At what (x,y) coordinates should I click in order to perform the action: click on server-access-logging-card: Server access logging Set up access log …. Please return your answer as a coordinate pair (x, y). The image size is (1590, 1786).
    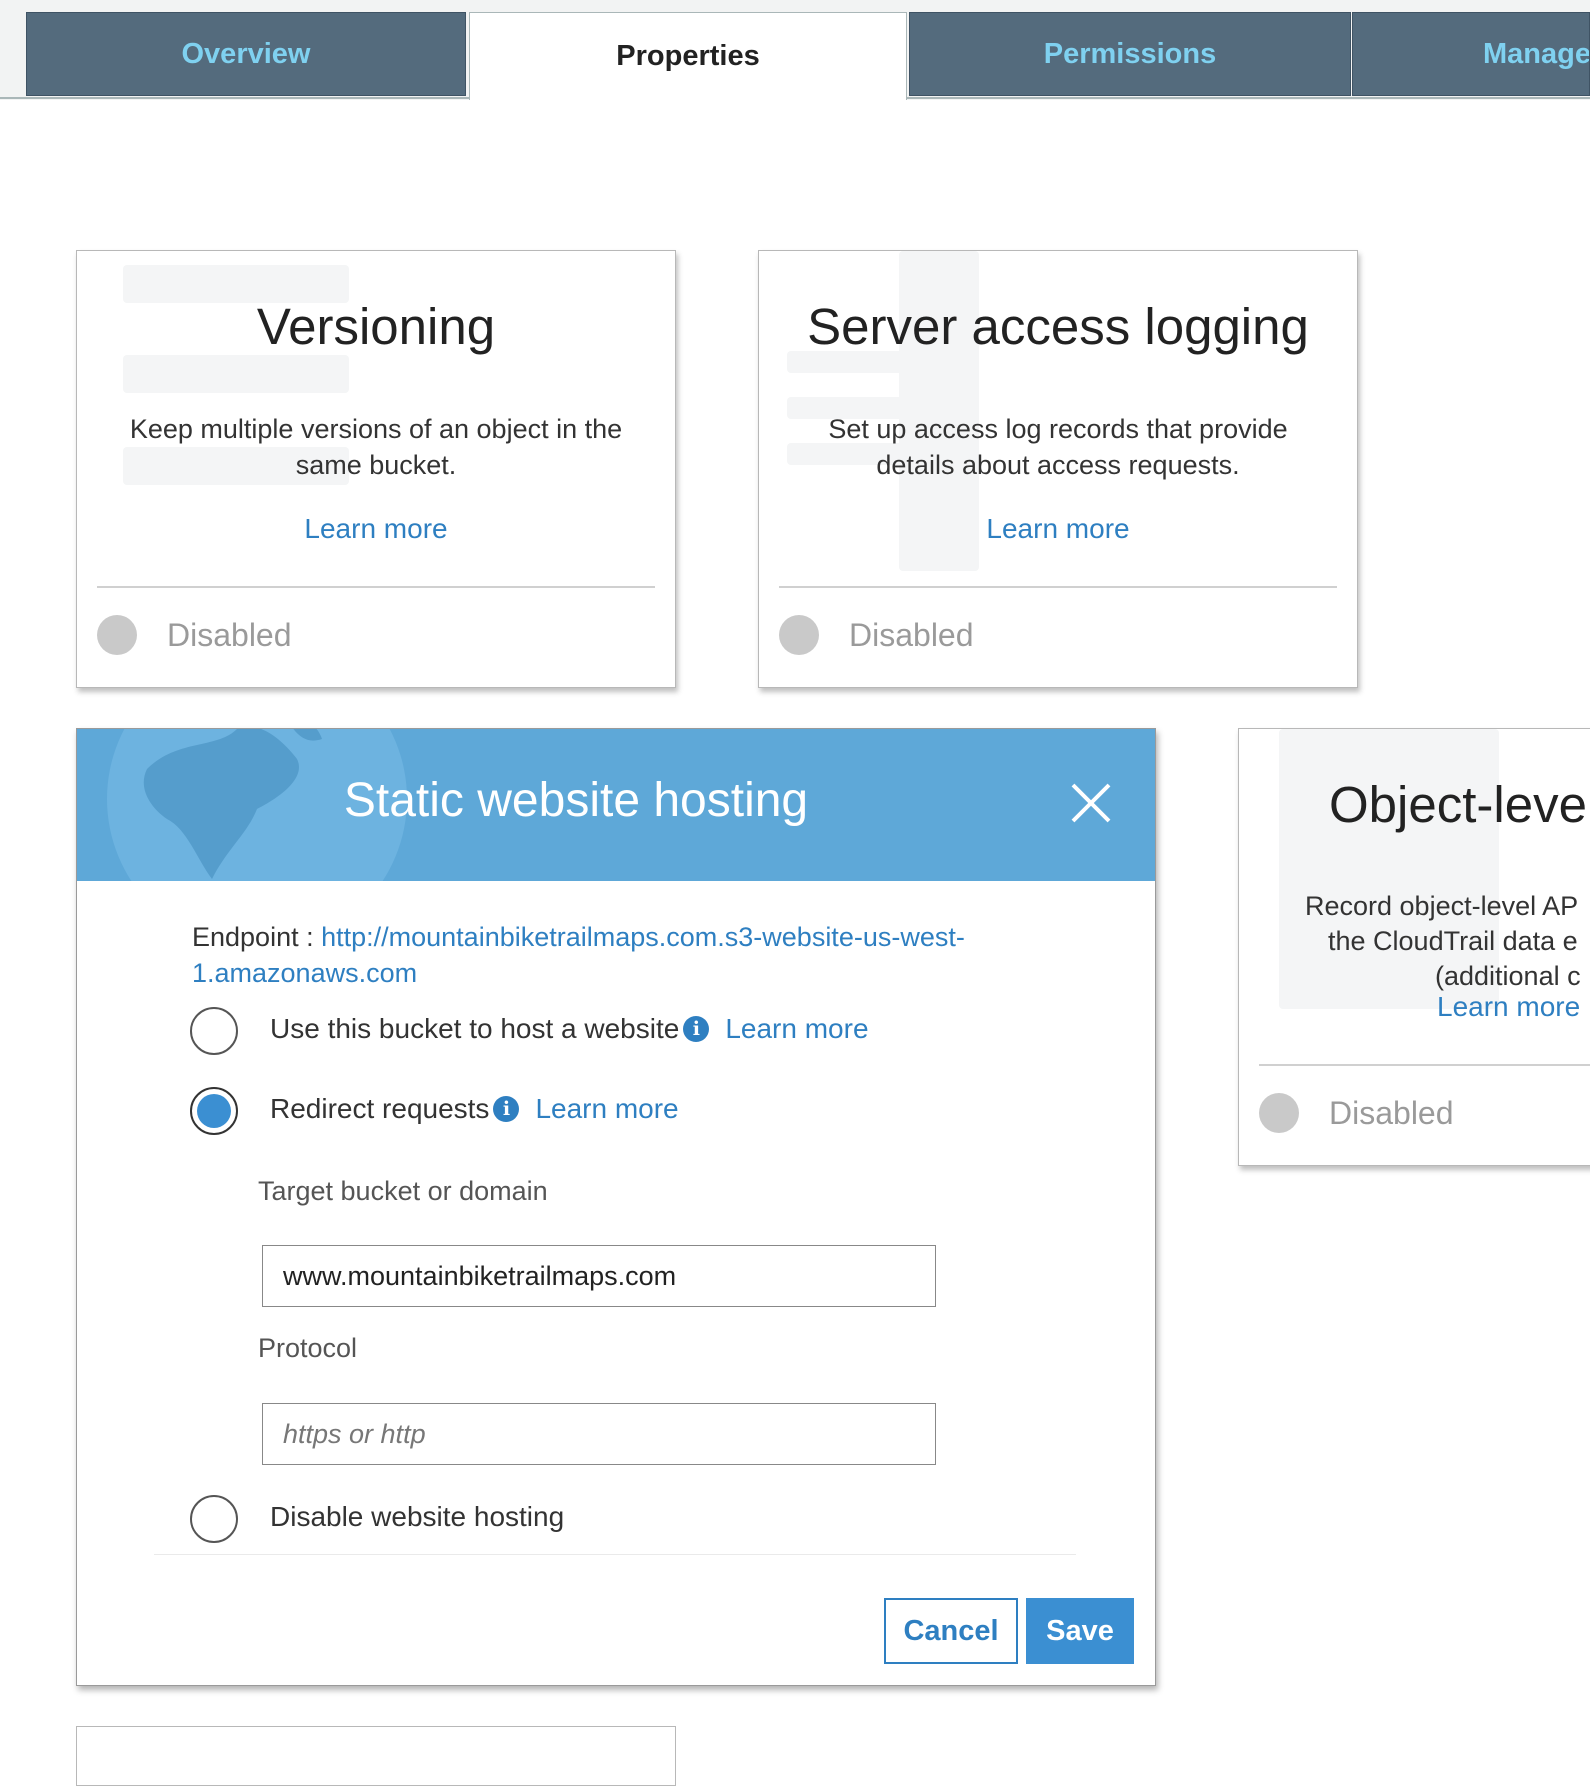
    Looking at the image, I should click on (1058, 469).